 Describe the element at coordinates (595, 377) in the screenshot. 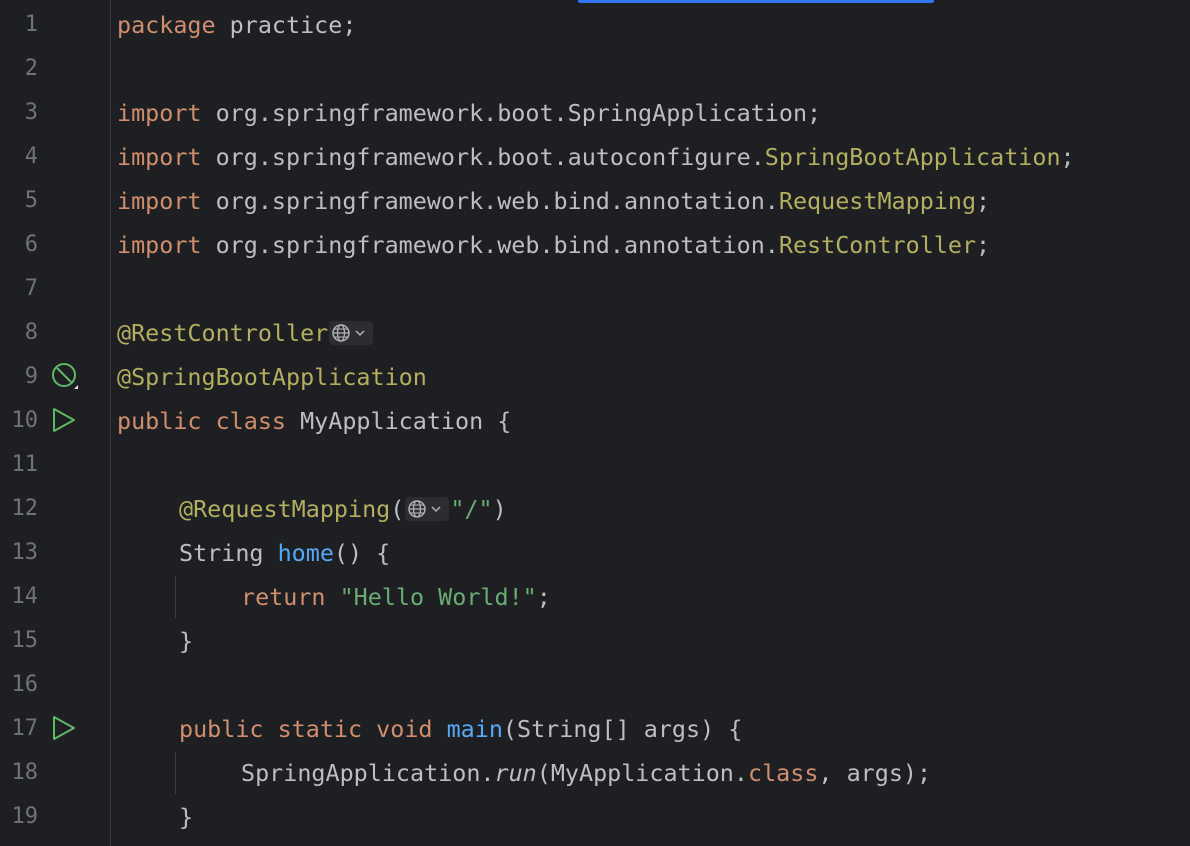

I see `code-line: 9 @SpringBootApplication` at that location.